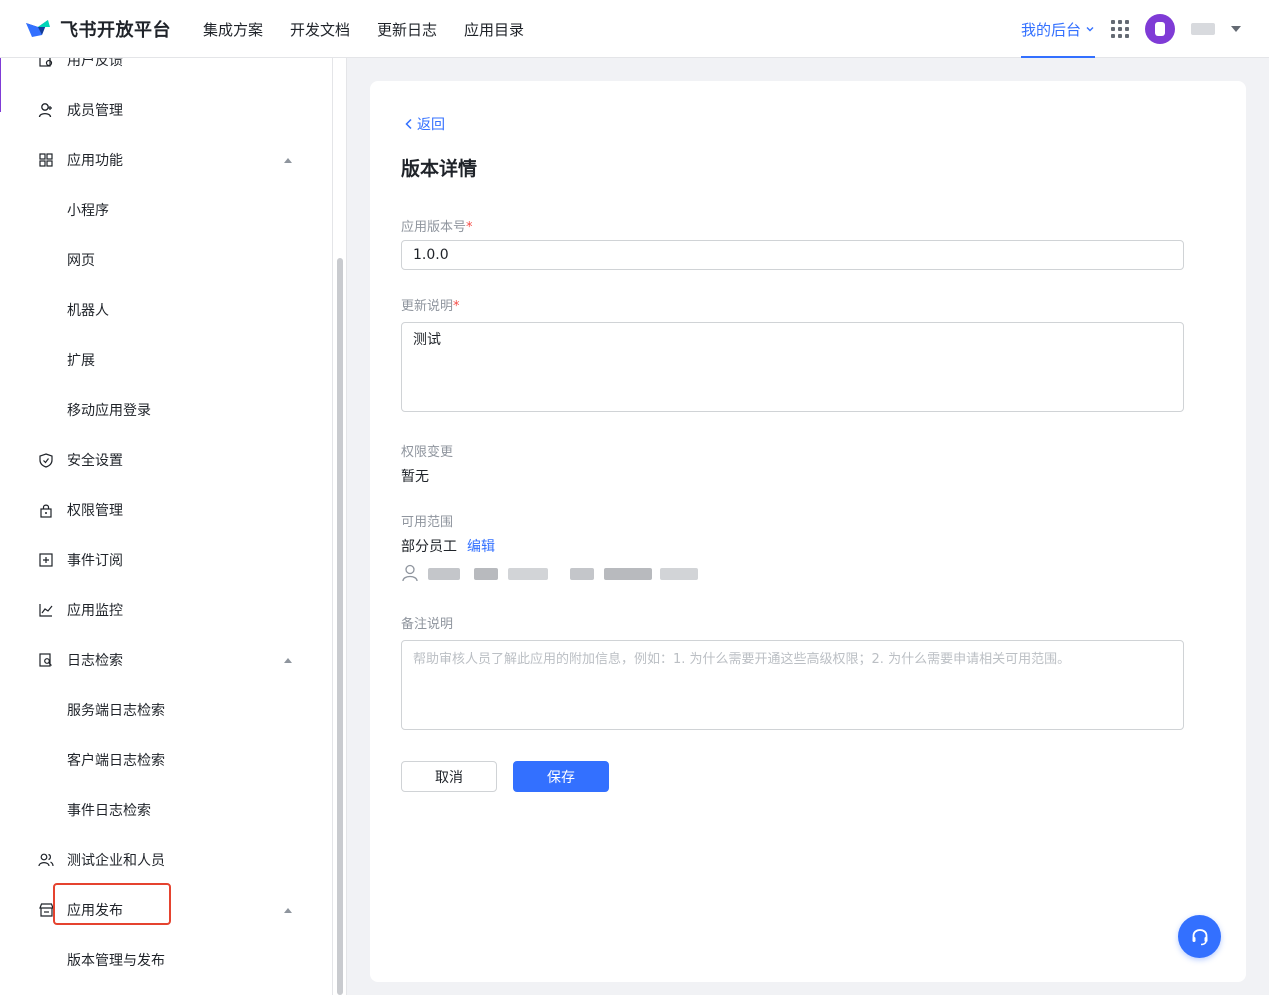 This screenshot has width=1269, height=995. What do you see at coordinates (320, 29) in the screenshot?
I see `nav-docs: 开发文档` at bounding box center [320, 29].